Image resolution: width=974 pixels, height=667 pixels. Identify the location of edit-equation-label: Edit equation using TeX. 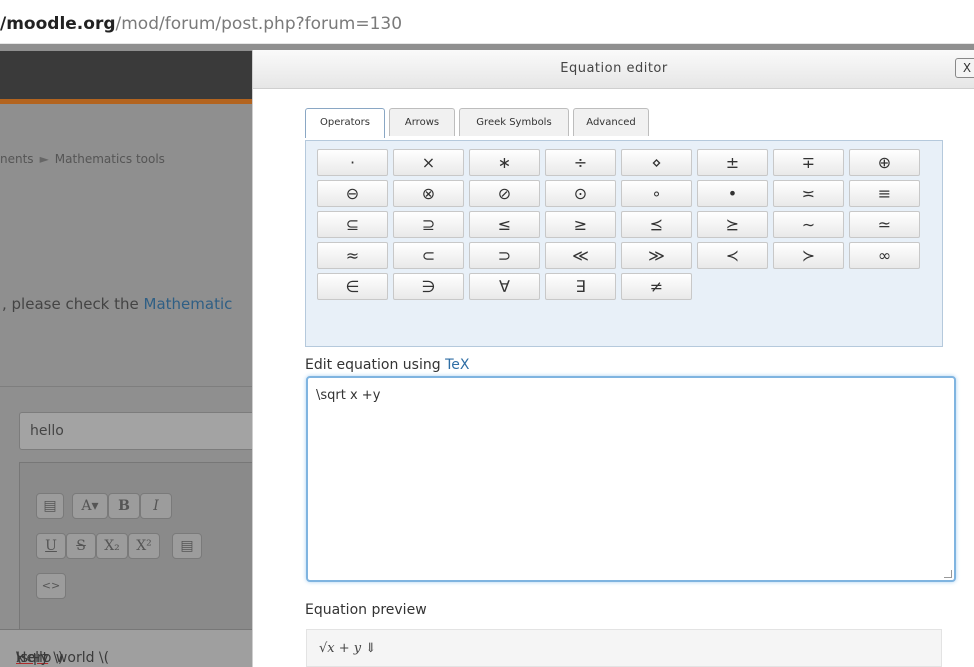
(387, 365).